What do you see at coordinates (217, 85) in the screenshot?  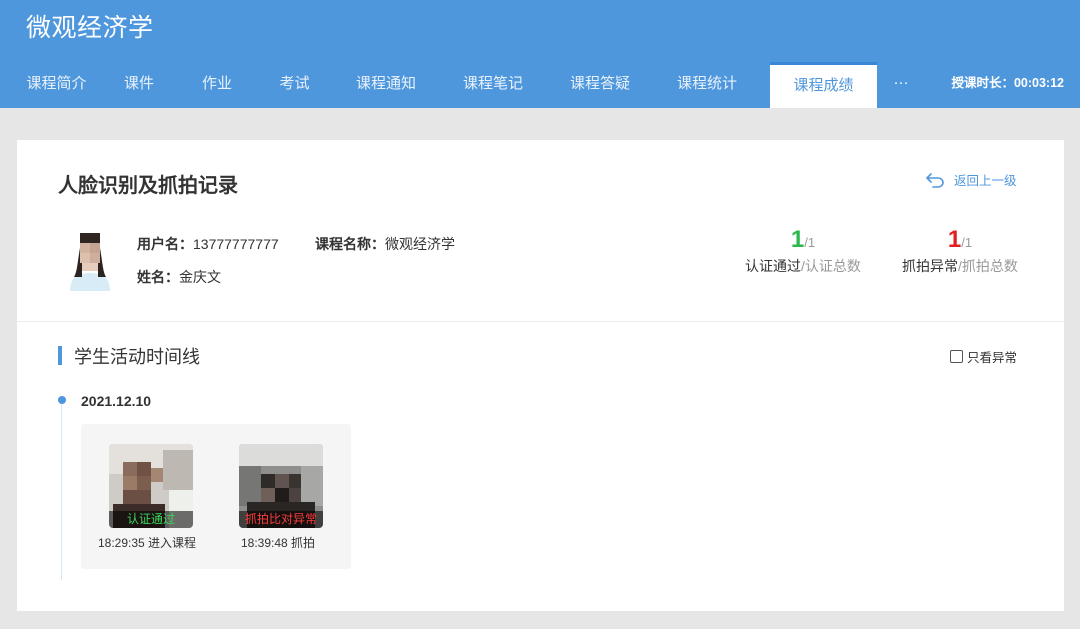 I see `tab-homework: 作业` at bounding box center [217, 85].